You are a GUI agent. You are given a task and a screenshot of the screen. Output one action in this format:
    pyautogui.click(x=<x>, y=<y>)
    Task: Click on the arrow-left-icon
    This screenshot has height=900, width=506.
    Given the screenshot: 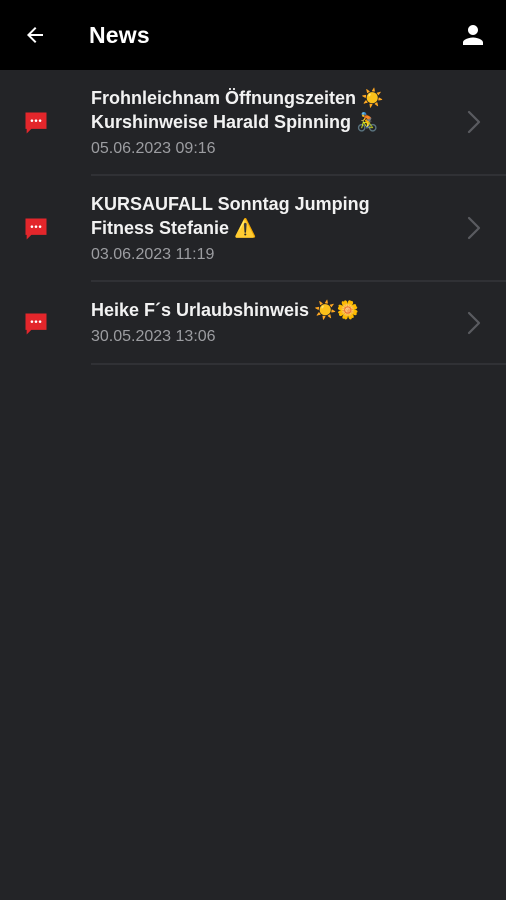 What is the action you would take?
    pyautogui.click(x=35, y=35)
    